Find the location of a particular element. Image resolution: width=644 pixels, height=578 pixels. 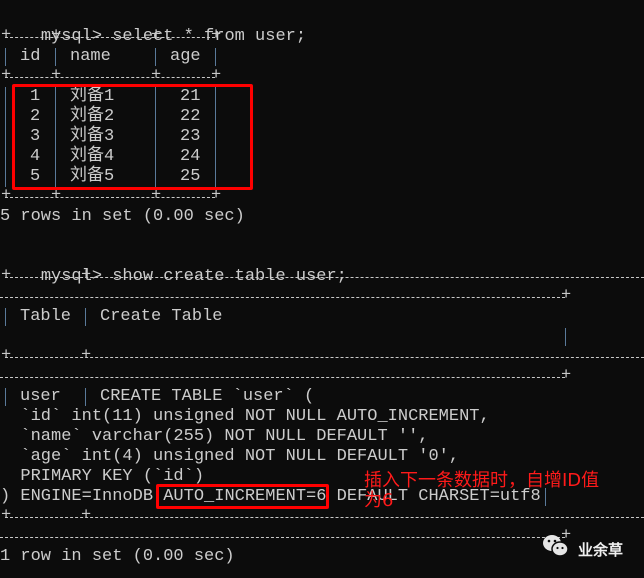

annotation-text-line-2: 为6 is located at coordinates (379, 500).